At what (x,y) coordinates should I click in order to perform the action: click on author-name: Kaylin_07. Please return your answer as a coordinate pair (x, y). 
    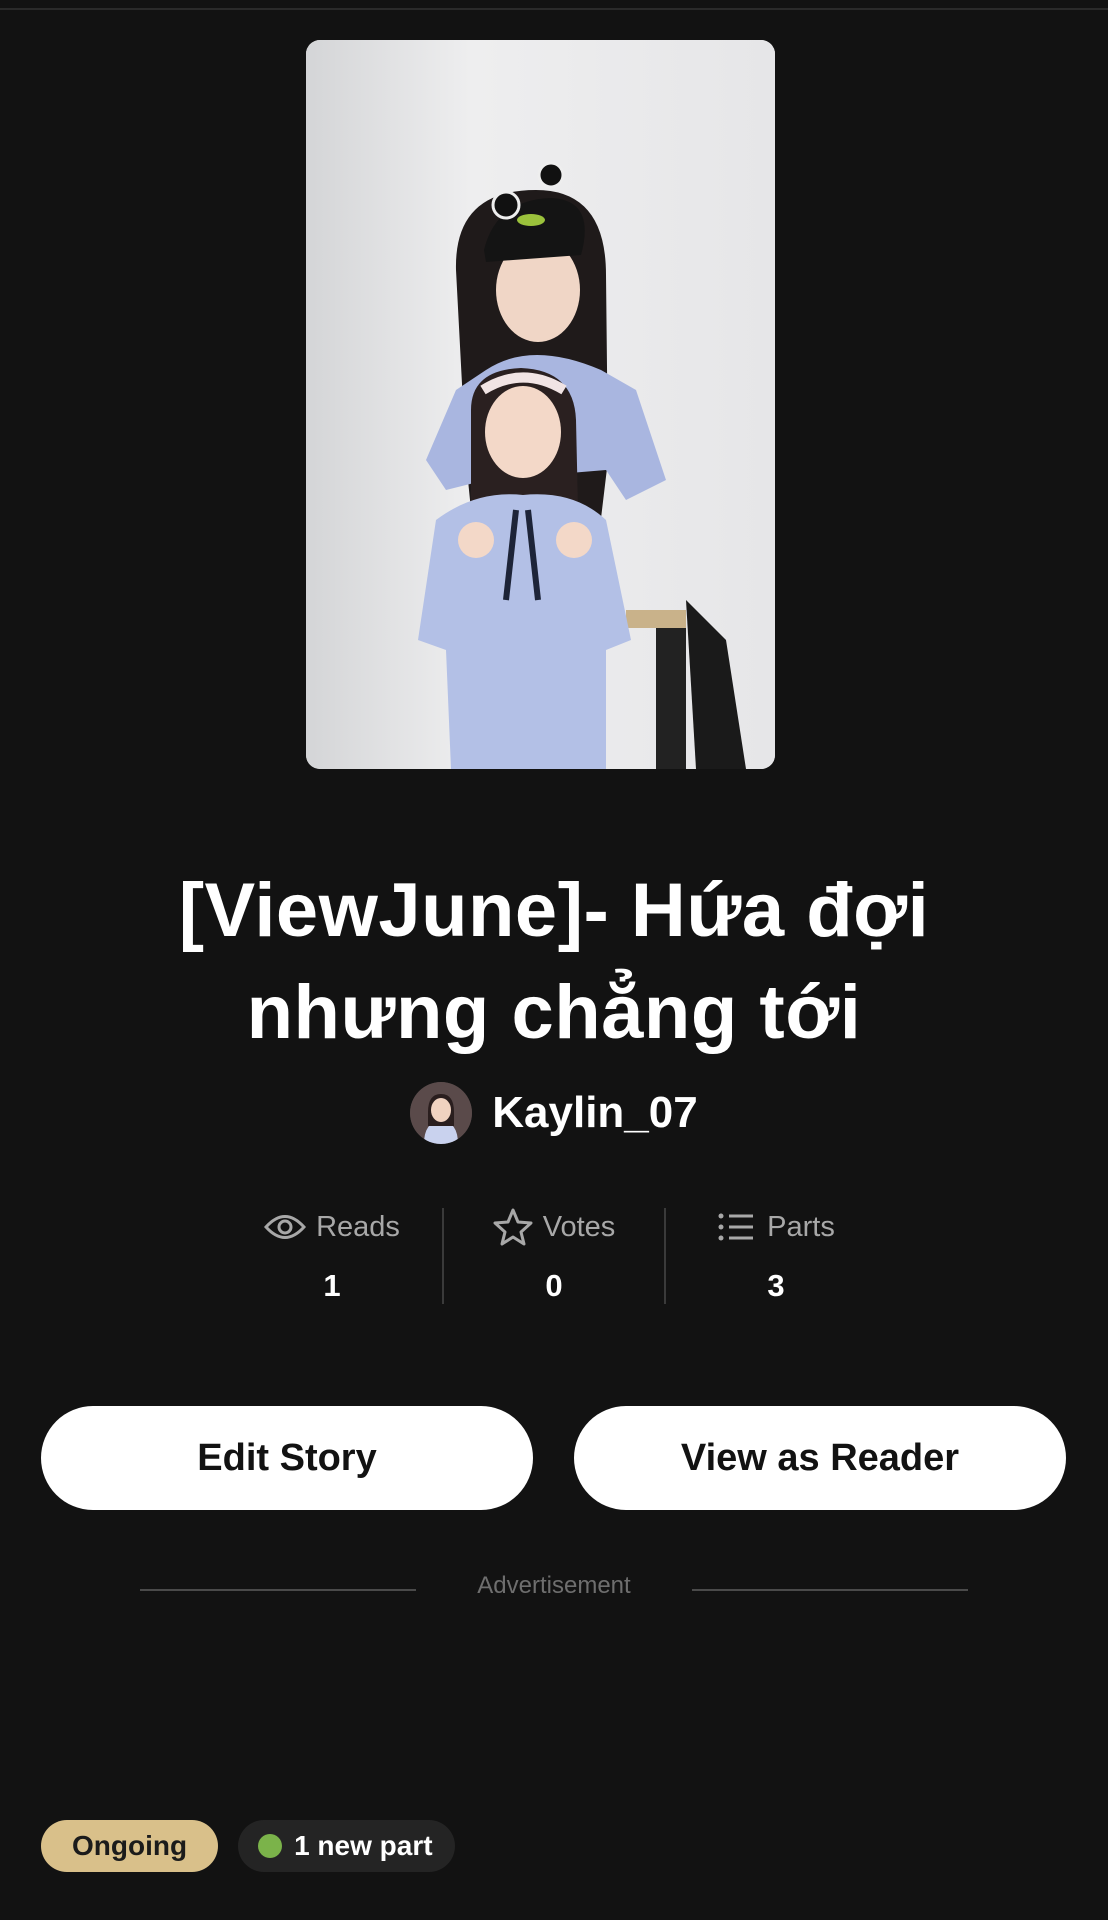
    Looking at the image, I should click on (594, 1113).